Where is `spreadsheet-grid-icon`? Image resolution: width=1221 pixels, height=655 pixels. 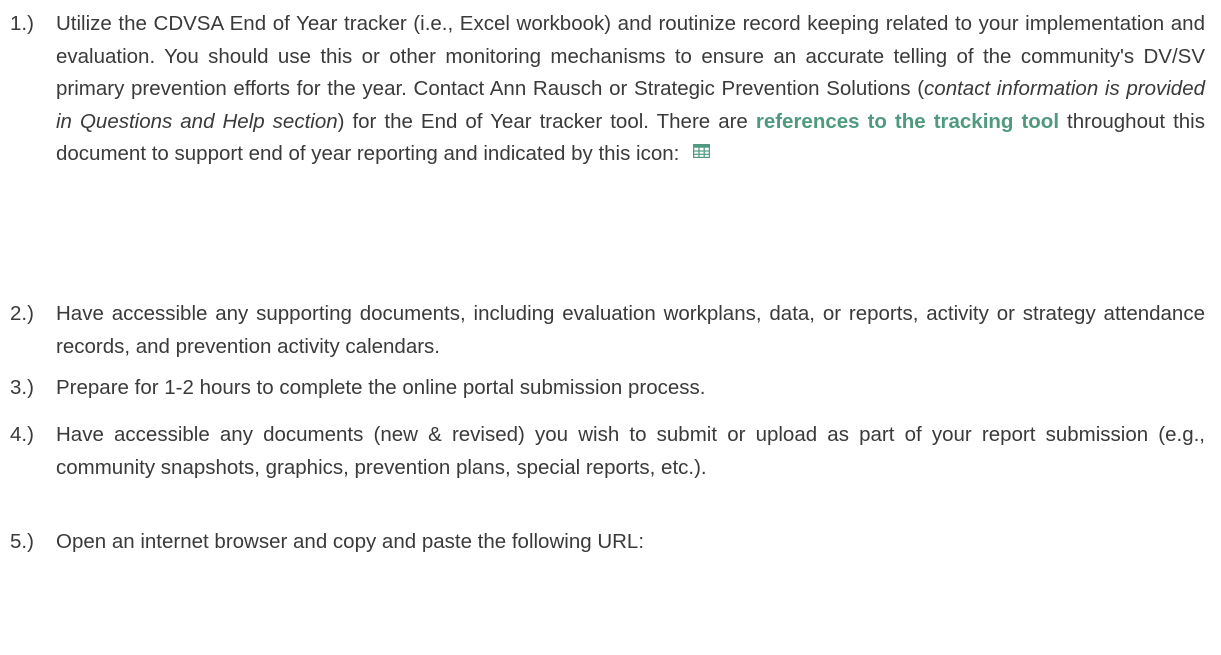 spreadsheet-grid-icon is located at coordinates (702, 152).